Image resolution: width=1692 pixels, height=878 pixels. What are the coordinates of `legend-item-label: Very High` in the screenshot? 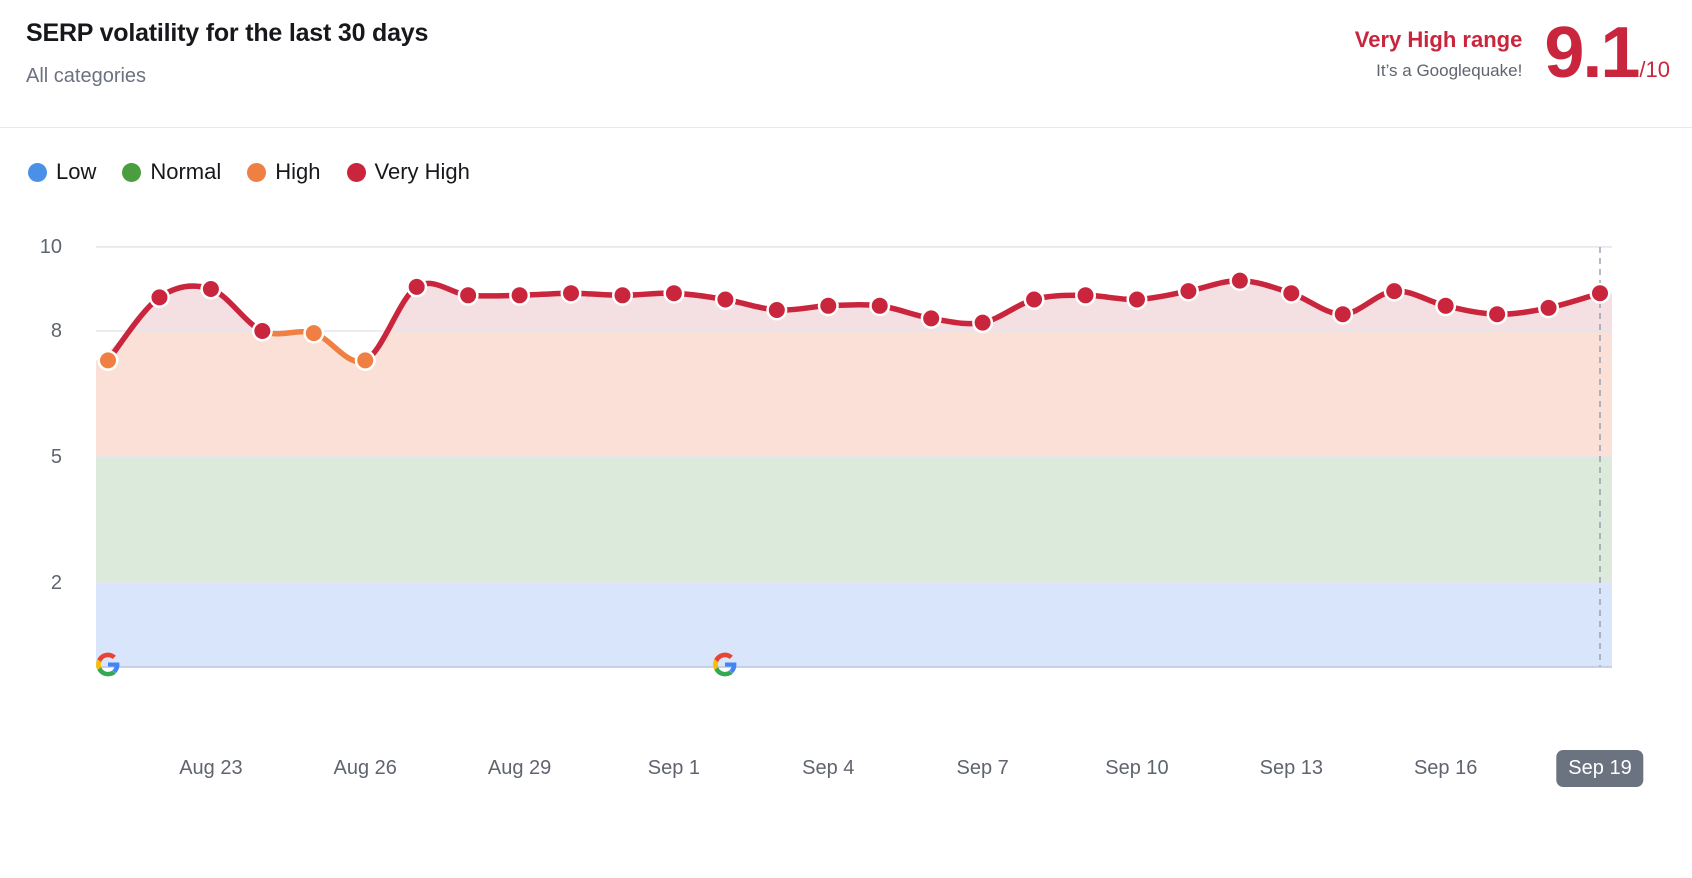 It's located at (422, 171).